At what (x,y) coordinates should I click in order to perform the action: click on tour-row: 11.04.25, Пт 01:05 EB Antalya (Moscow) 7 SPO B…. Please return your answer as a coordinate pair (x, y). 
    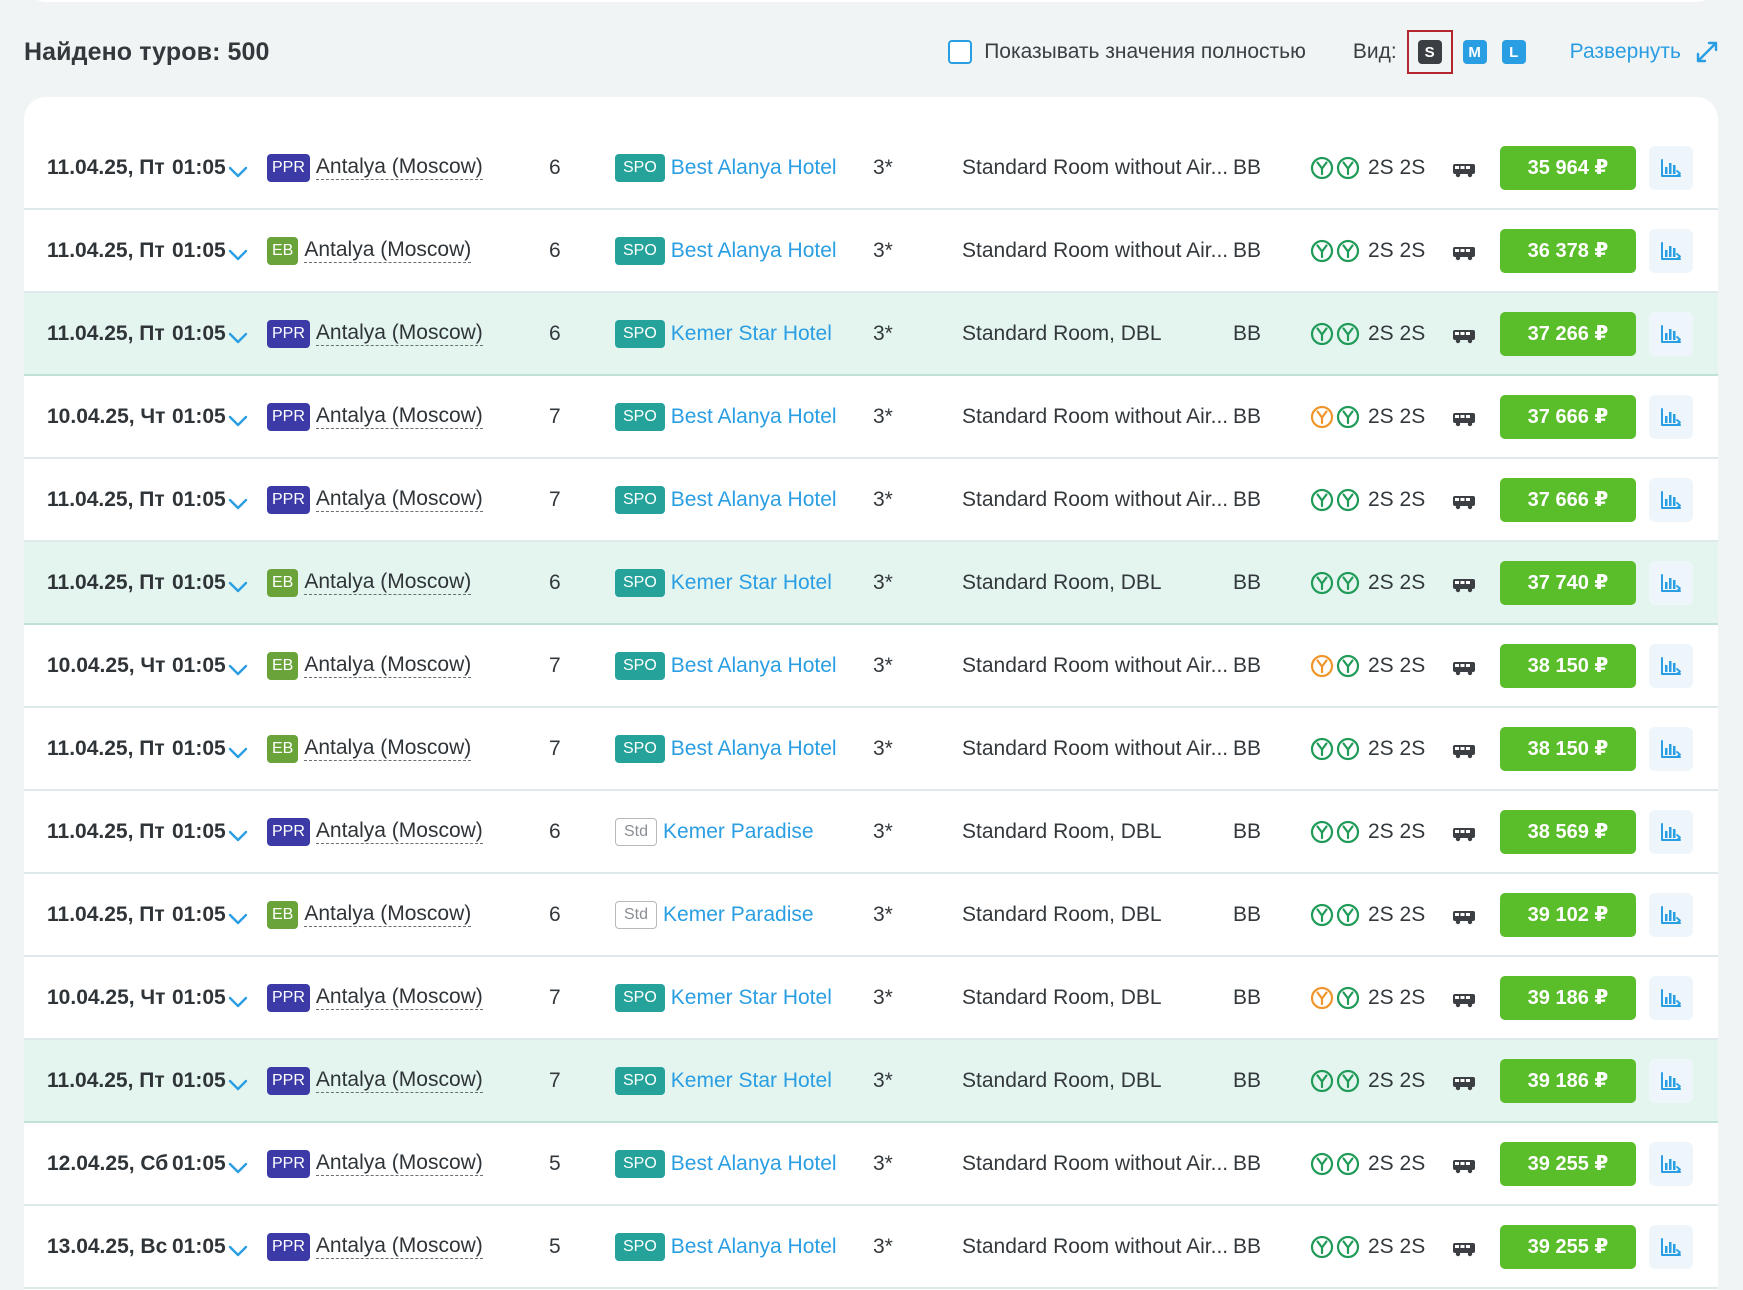
    Looking at the image, I should click on (871, 749).